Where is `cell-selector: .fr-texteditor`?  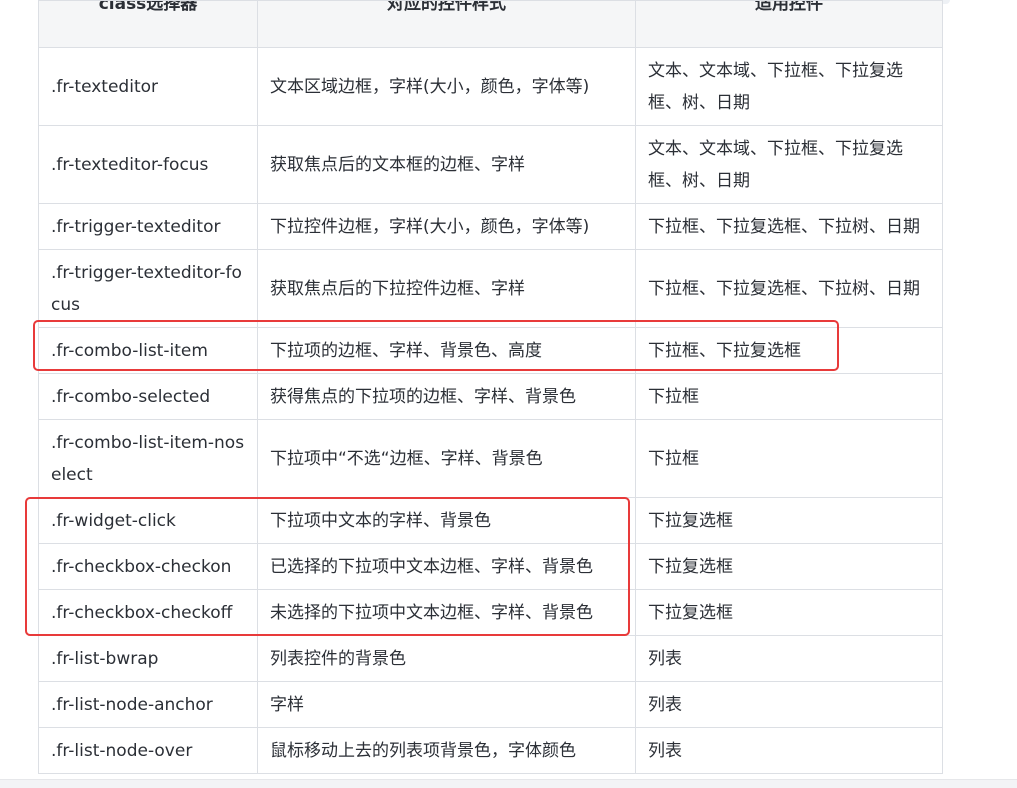
cell-selector: .fr-texteditor is located at coordinates (148, 86).